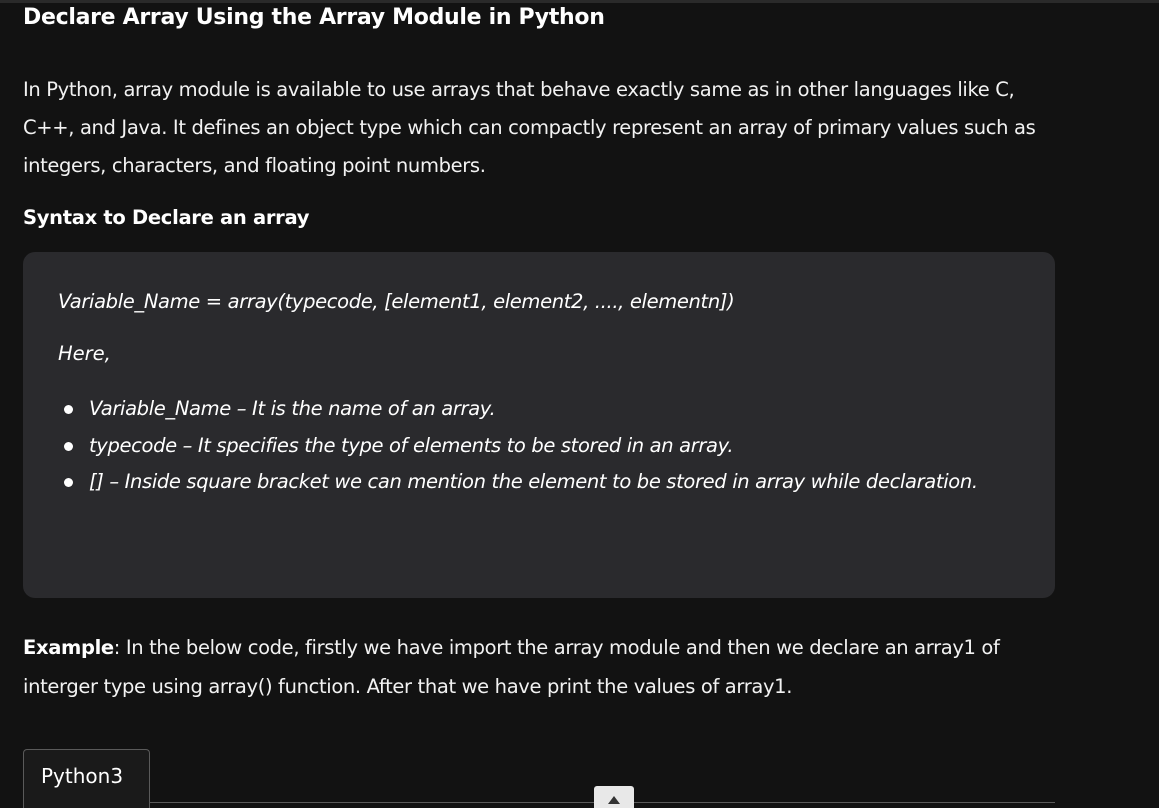 The height and width of the screenshot is (808, 1159). What do you see at coordinates (614, 800) in the screenshot?
I see `chevron-up-icon` at bounding box center [614, 800].